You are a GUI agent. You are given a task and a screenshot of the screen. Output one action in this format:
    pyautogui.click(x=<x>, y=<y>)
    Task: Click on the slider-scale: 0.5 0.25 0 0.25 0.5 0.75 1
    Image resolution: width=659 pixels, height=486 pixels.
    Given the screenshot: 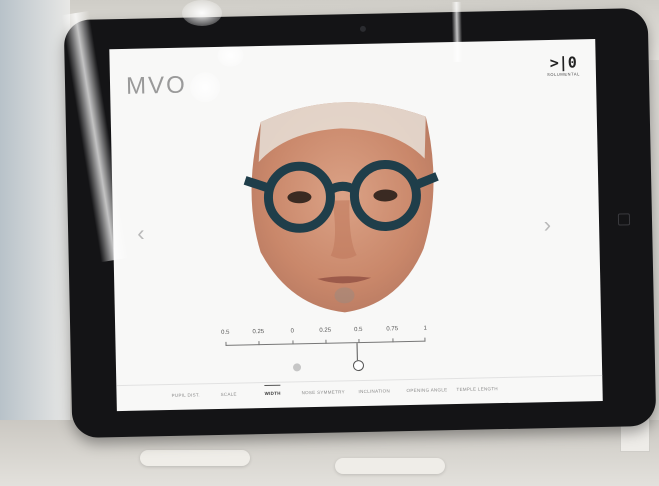 What is the action you would take?
    pyautogui.click(x=324, y=332)
    